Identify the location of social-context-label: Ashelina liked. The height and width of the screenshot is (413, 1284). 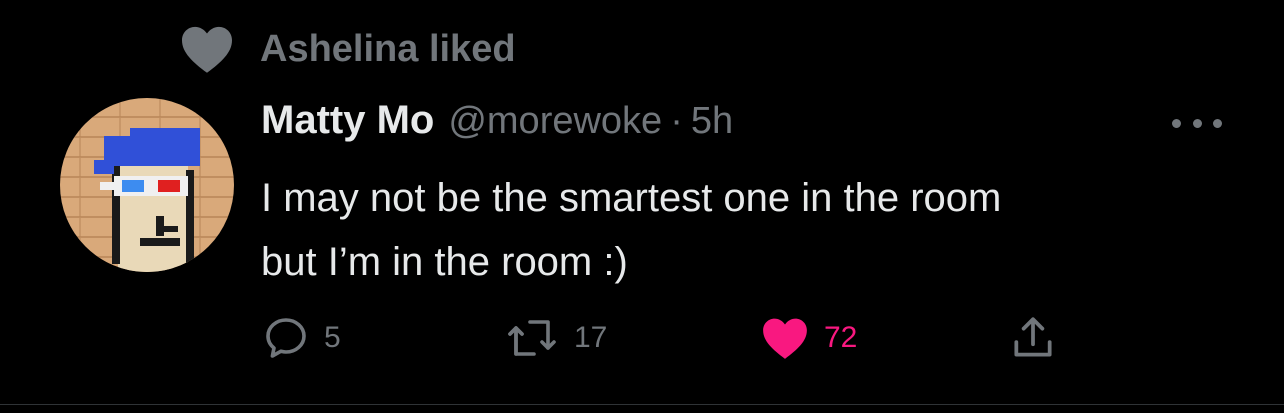
(388, 49).